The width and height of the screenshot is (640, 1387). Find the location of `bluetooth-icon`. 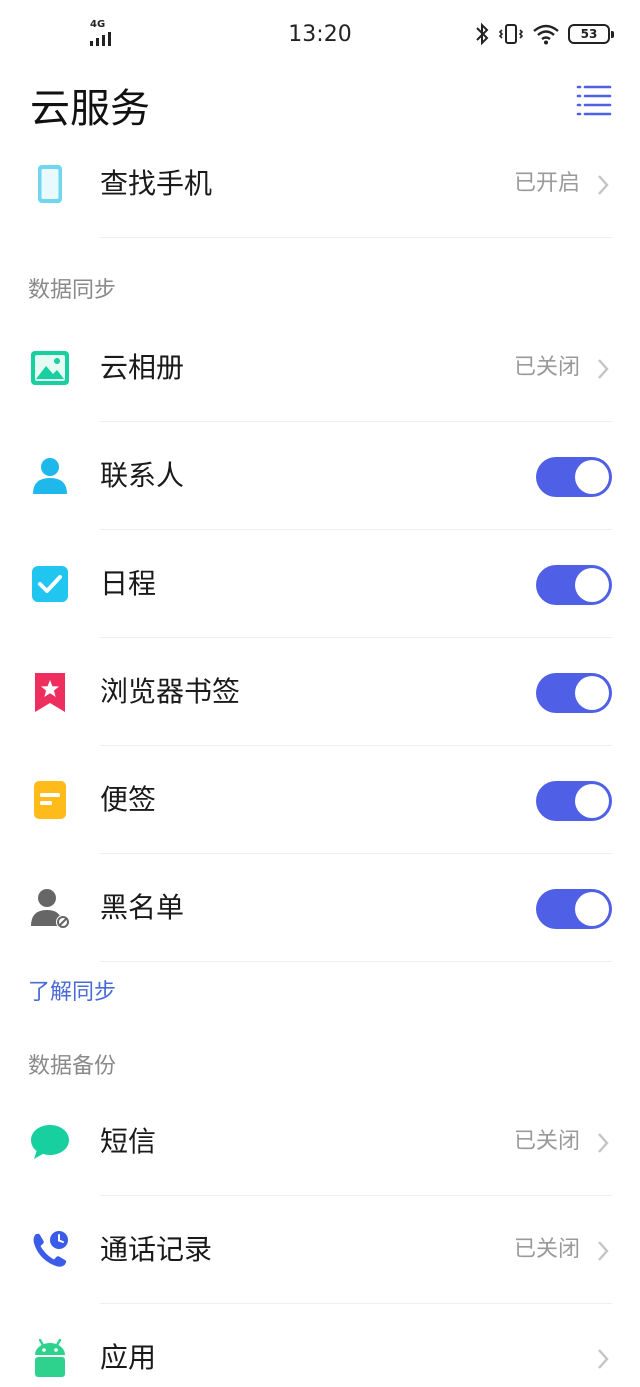

bluetooth-icon is located at coordinates (482, 34).